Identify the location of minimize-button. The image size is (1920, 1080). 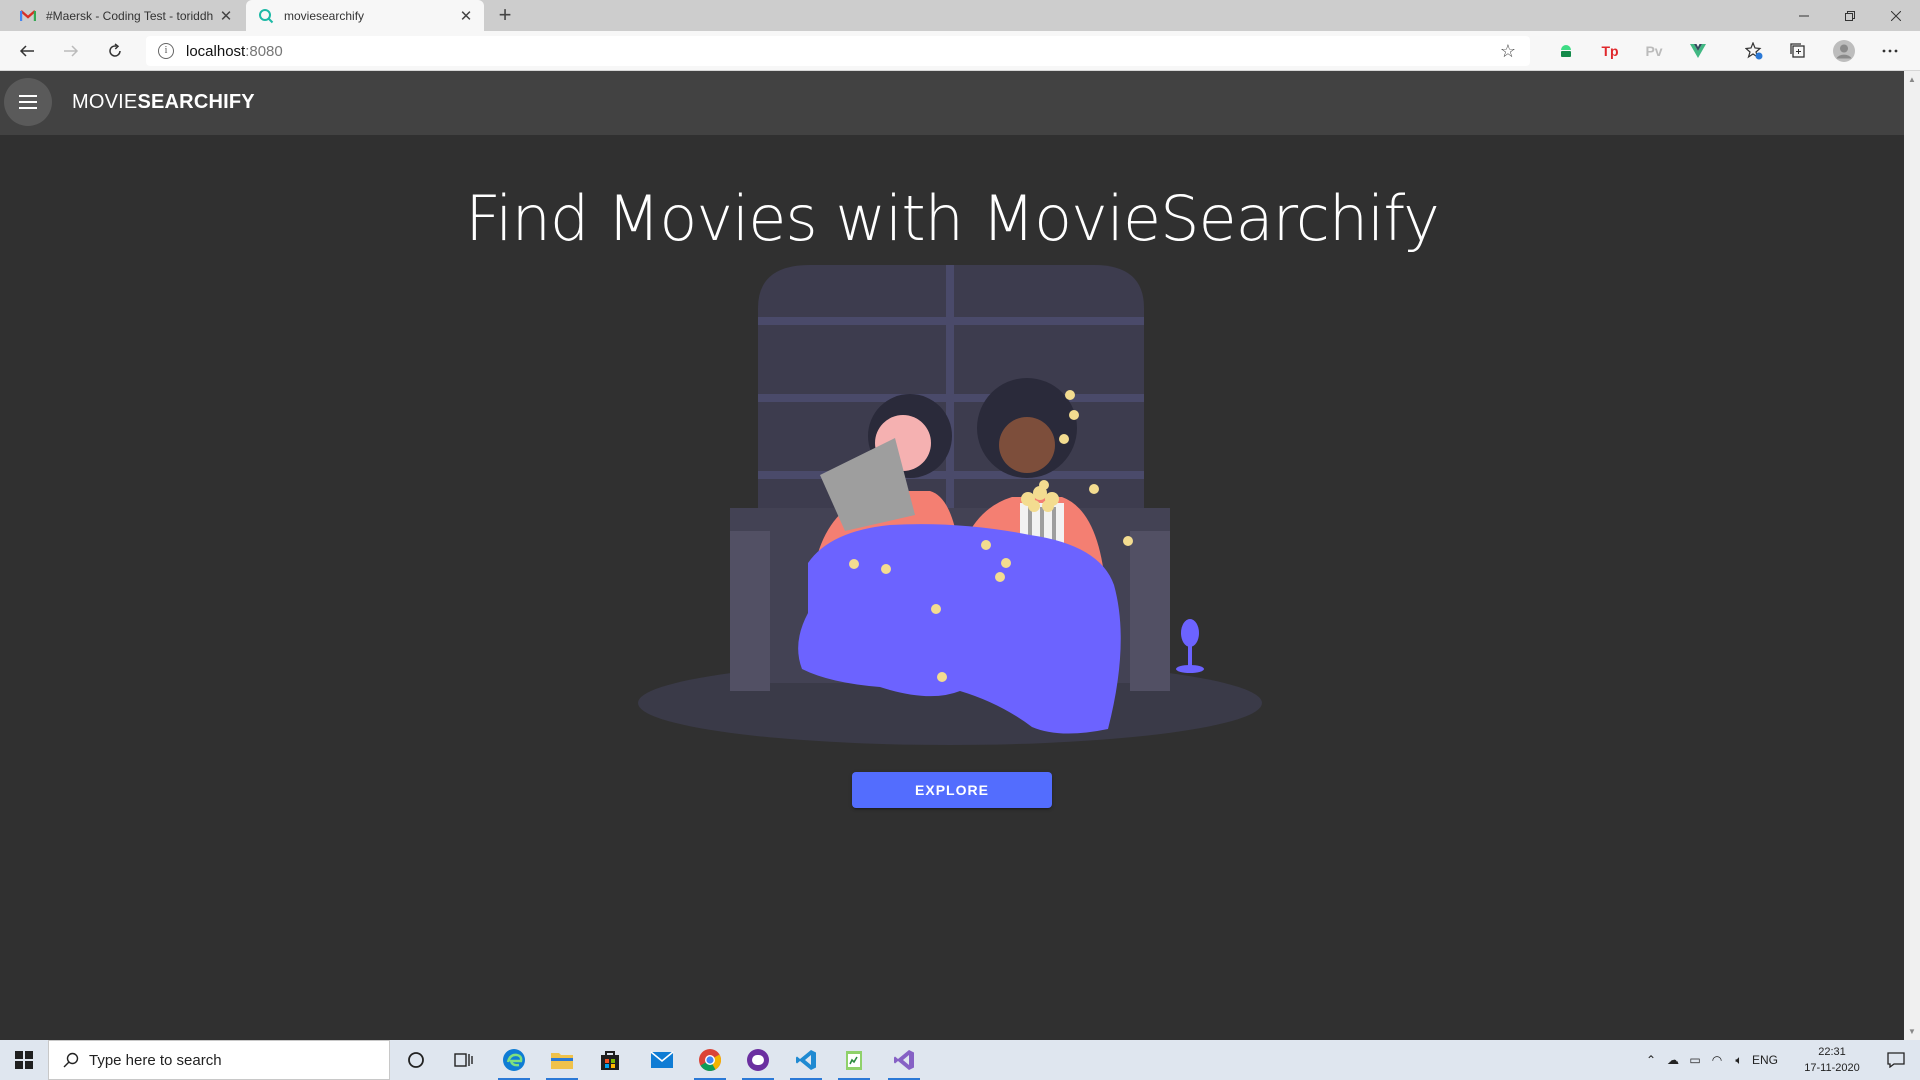
(1804, 15).